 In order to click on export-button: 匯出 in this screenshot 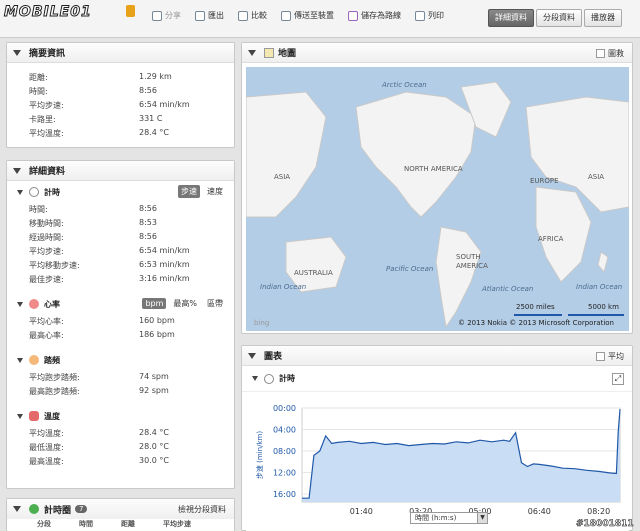, I will do `click(209, 15)`.